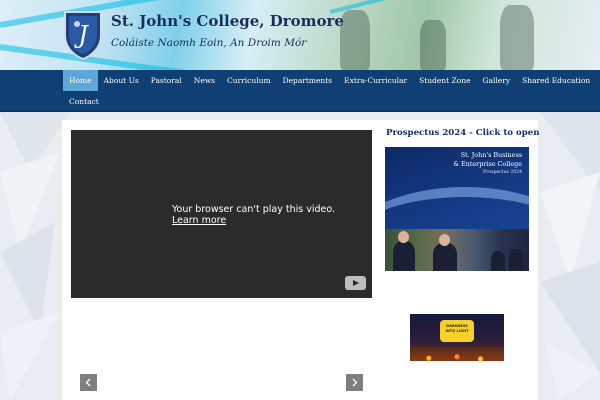  Describe the element at coordinates (497, 80) in the screenshot. I see `nav-item-gallery: Gallery` at that location.